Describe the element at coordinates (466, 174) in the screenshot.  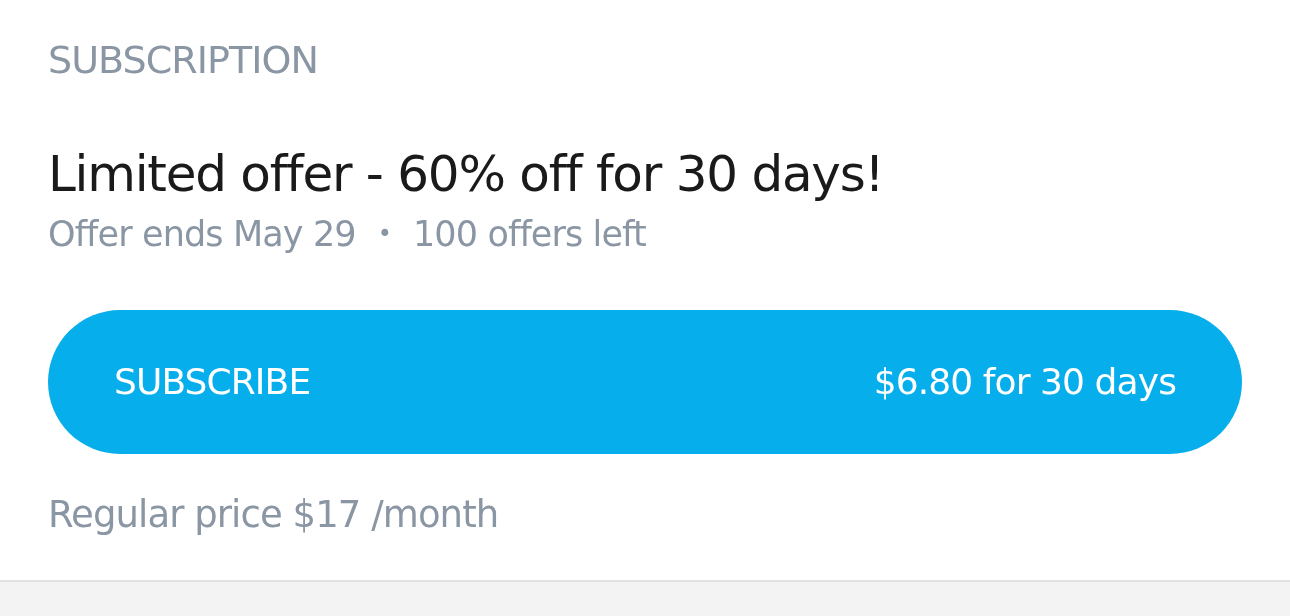
I see `offer-title: Limited offer - 60% off for 30 days!` at that location.